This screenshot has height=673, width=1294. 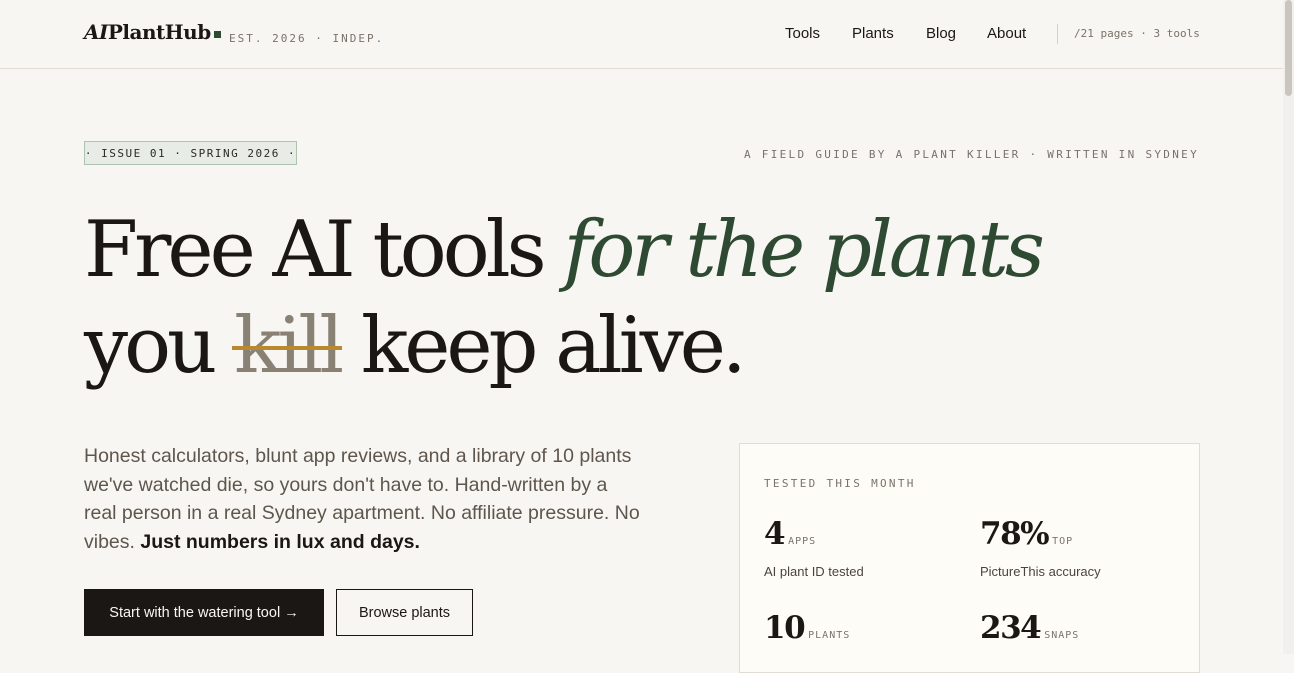 I want to click on headline-line1-accent: for the plants, so click(x=804, y=250).